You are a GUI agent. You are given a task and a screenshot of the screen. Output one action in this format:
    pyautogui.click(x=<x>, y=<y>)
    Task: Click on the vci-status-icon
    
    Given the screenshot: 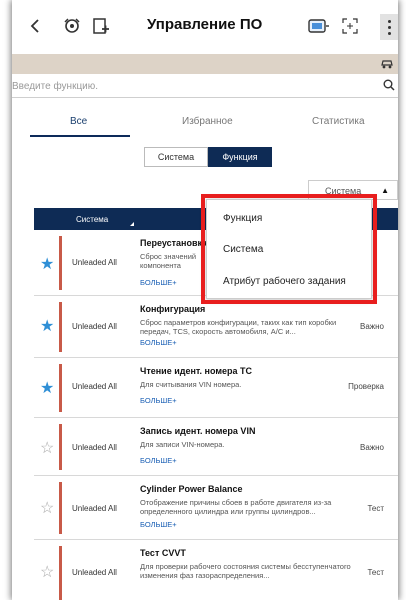 What is the action you would take?
    pyautogui.click(x=319, y=26)
    